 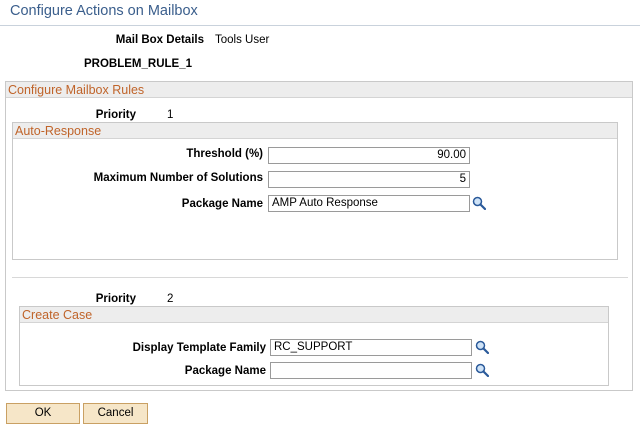 I want to click on rule2-package-lookup-icon, so click(x=482, y=370).